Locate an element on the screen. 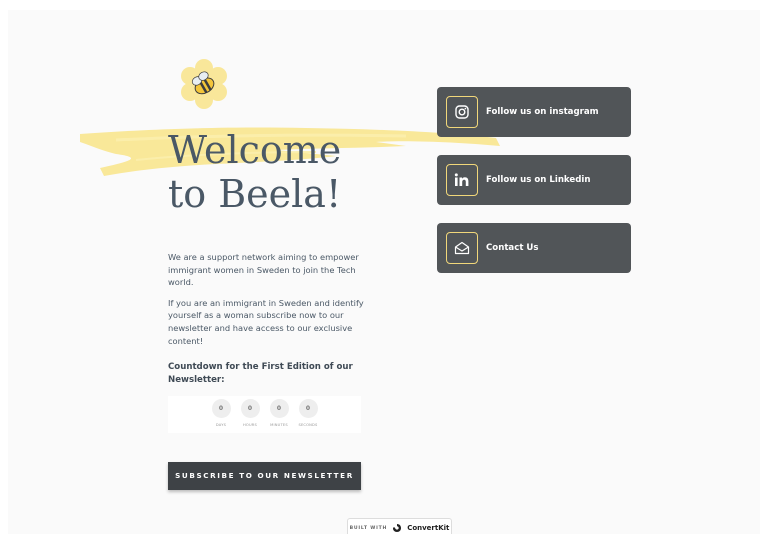 The height and width of the screenshot is (534, 767). built-with-label: BUILT WITH is located at coordinates (368, 528).